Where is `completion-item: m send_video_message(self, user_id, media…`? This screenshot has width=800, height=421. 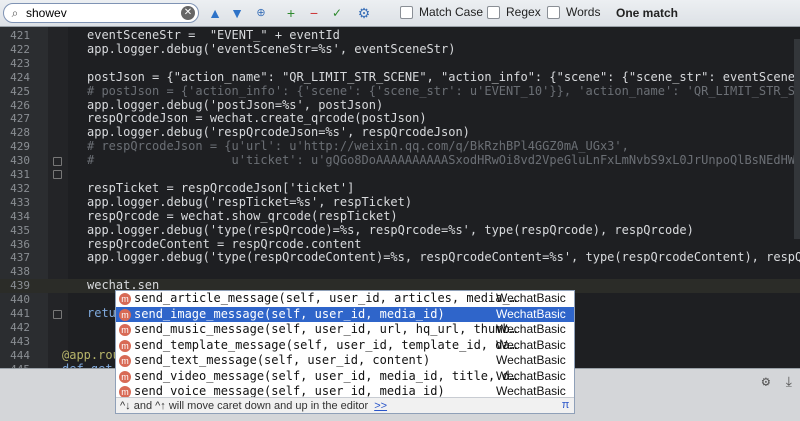 completion-item: m send_video_message(self, user_id, media… is located at coordinates (345, 377).